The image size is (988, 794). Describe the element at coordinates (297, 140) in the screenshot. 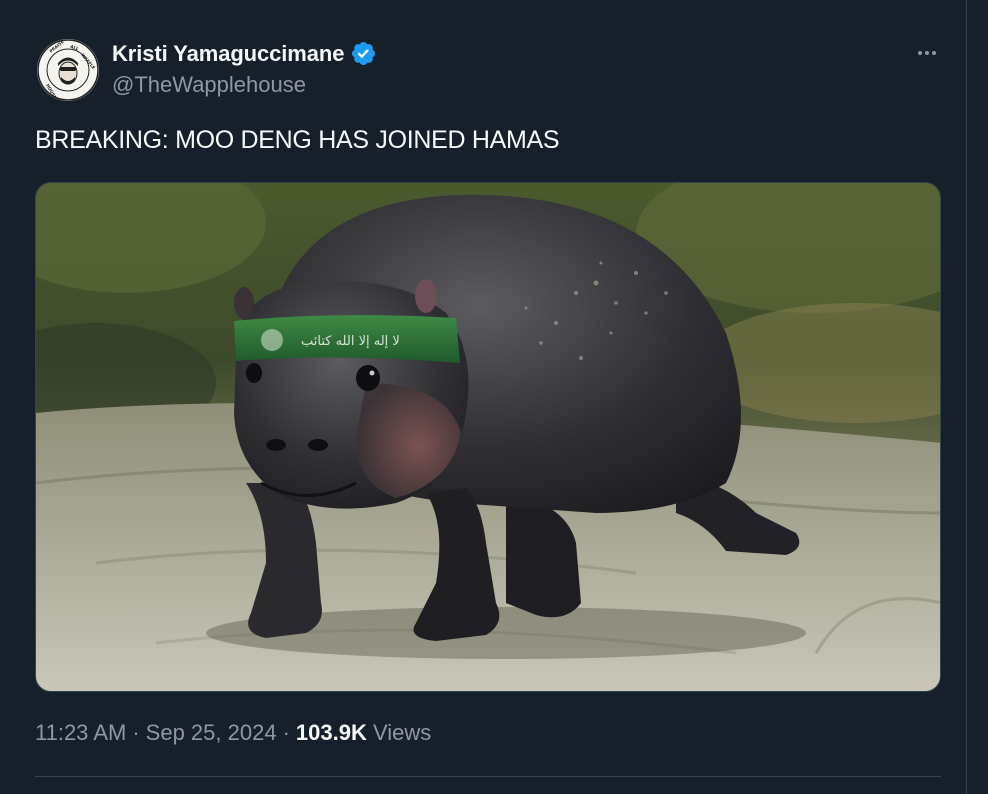

I see `tweet-text: BREAKING: MOO DENG HAS JOINED HAMAS` at that location.